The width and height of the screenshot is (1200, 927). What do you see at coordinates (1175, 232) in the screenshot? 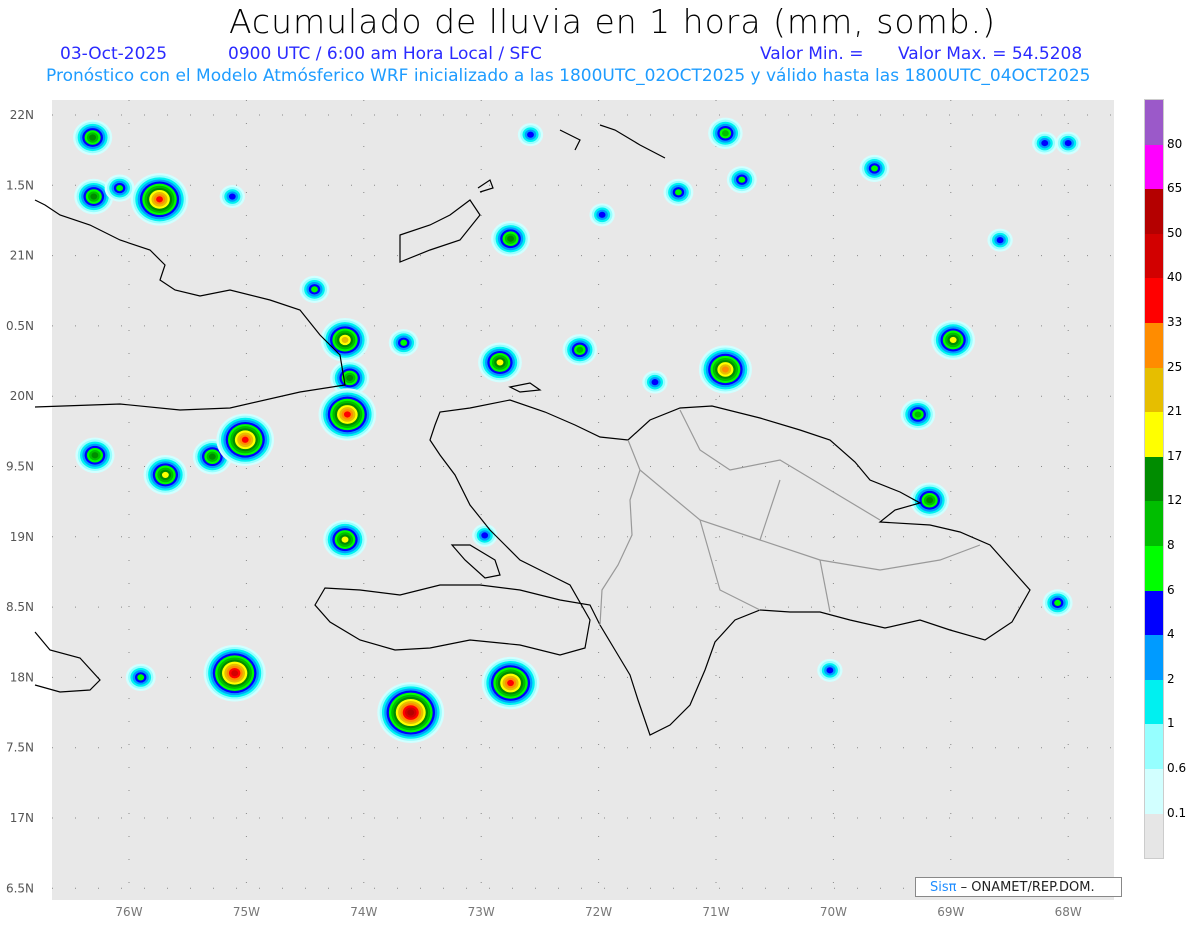
I see `colorbar-label: 50` at bounding box center [1175, 232].